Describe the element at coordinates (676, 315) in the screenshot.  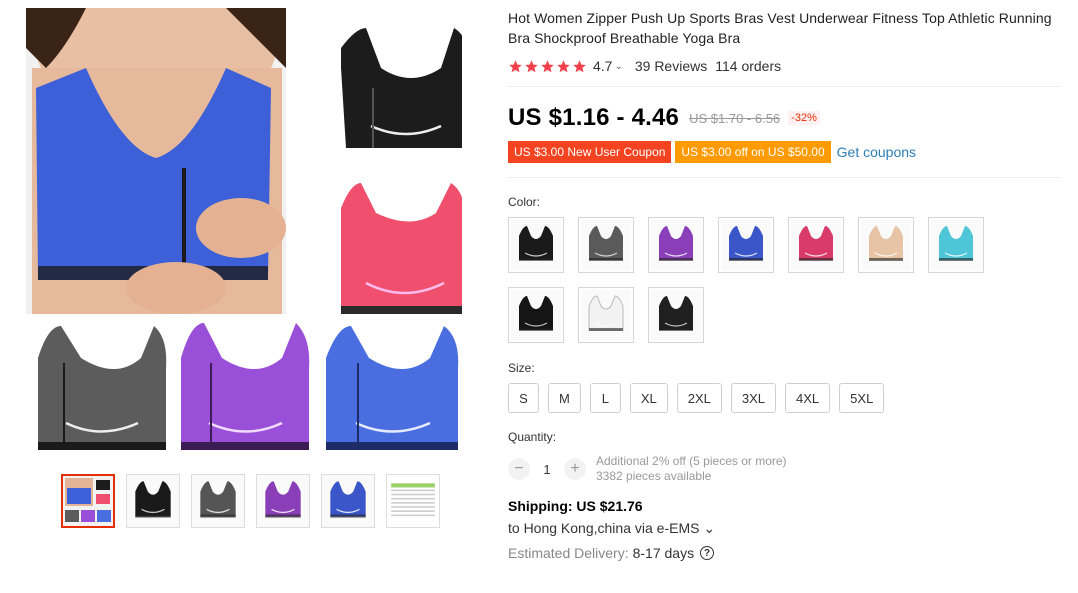
I see `color-swatch-black-cross` at that location.